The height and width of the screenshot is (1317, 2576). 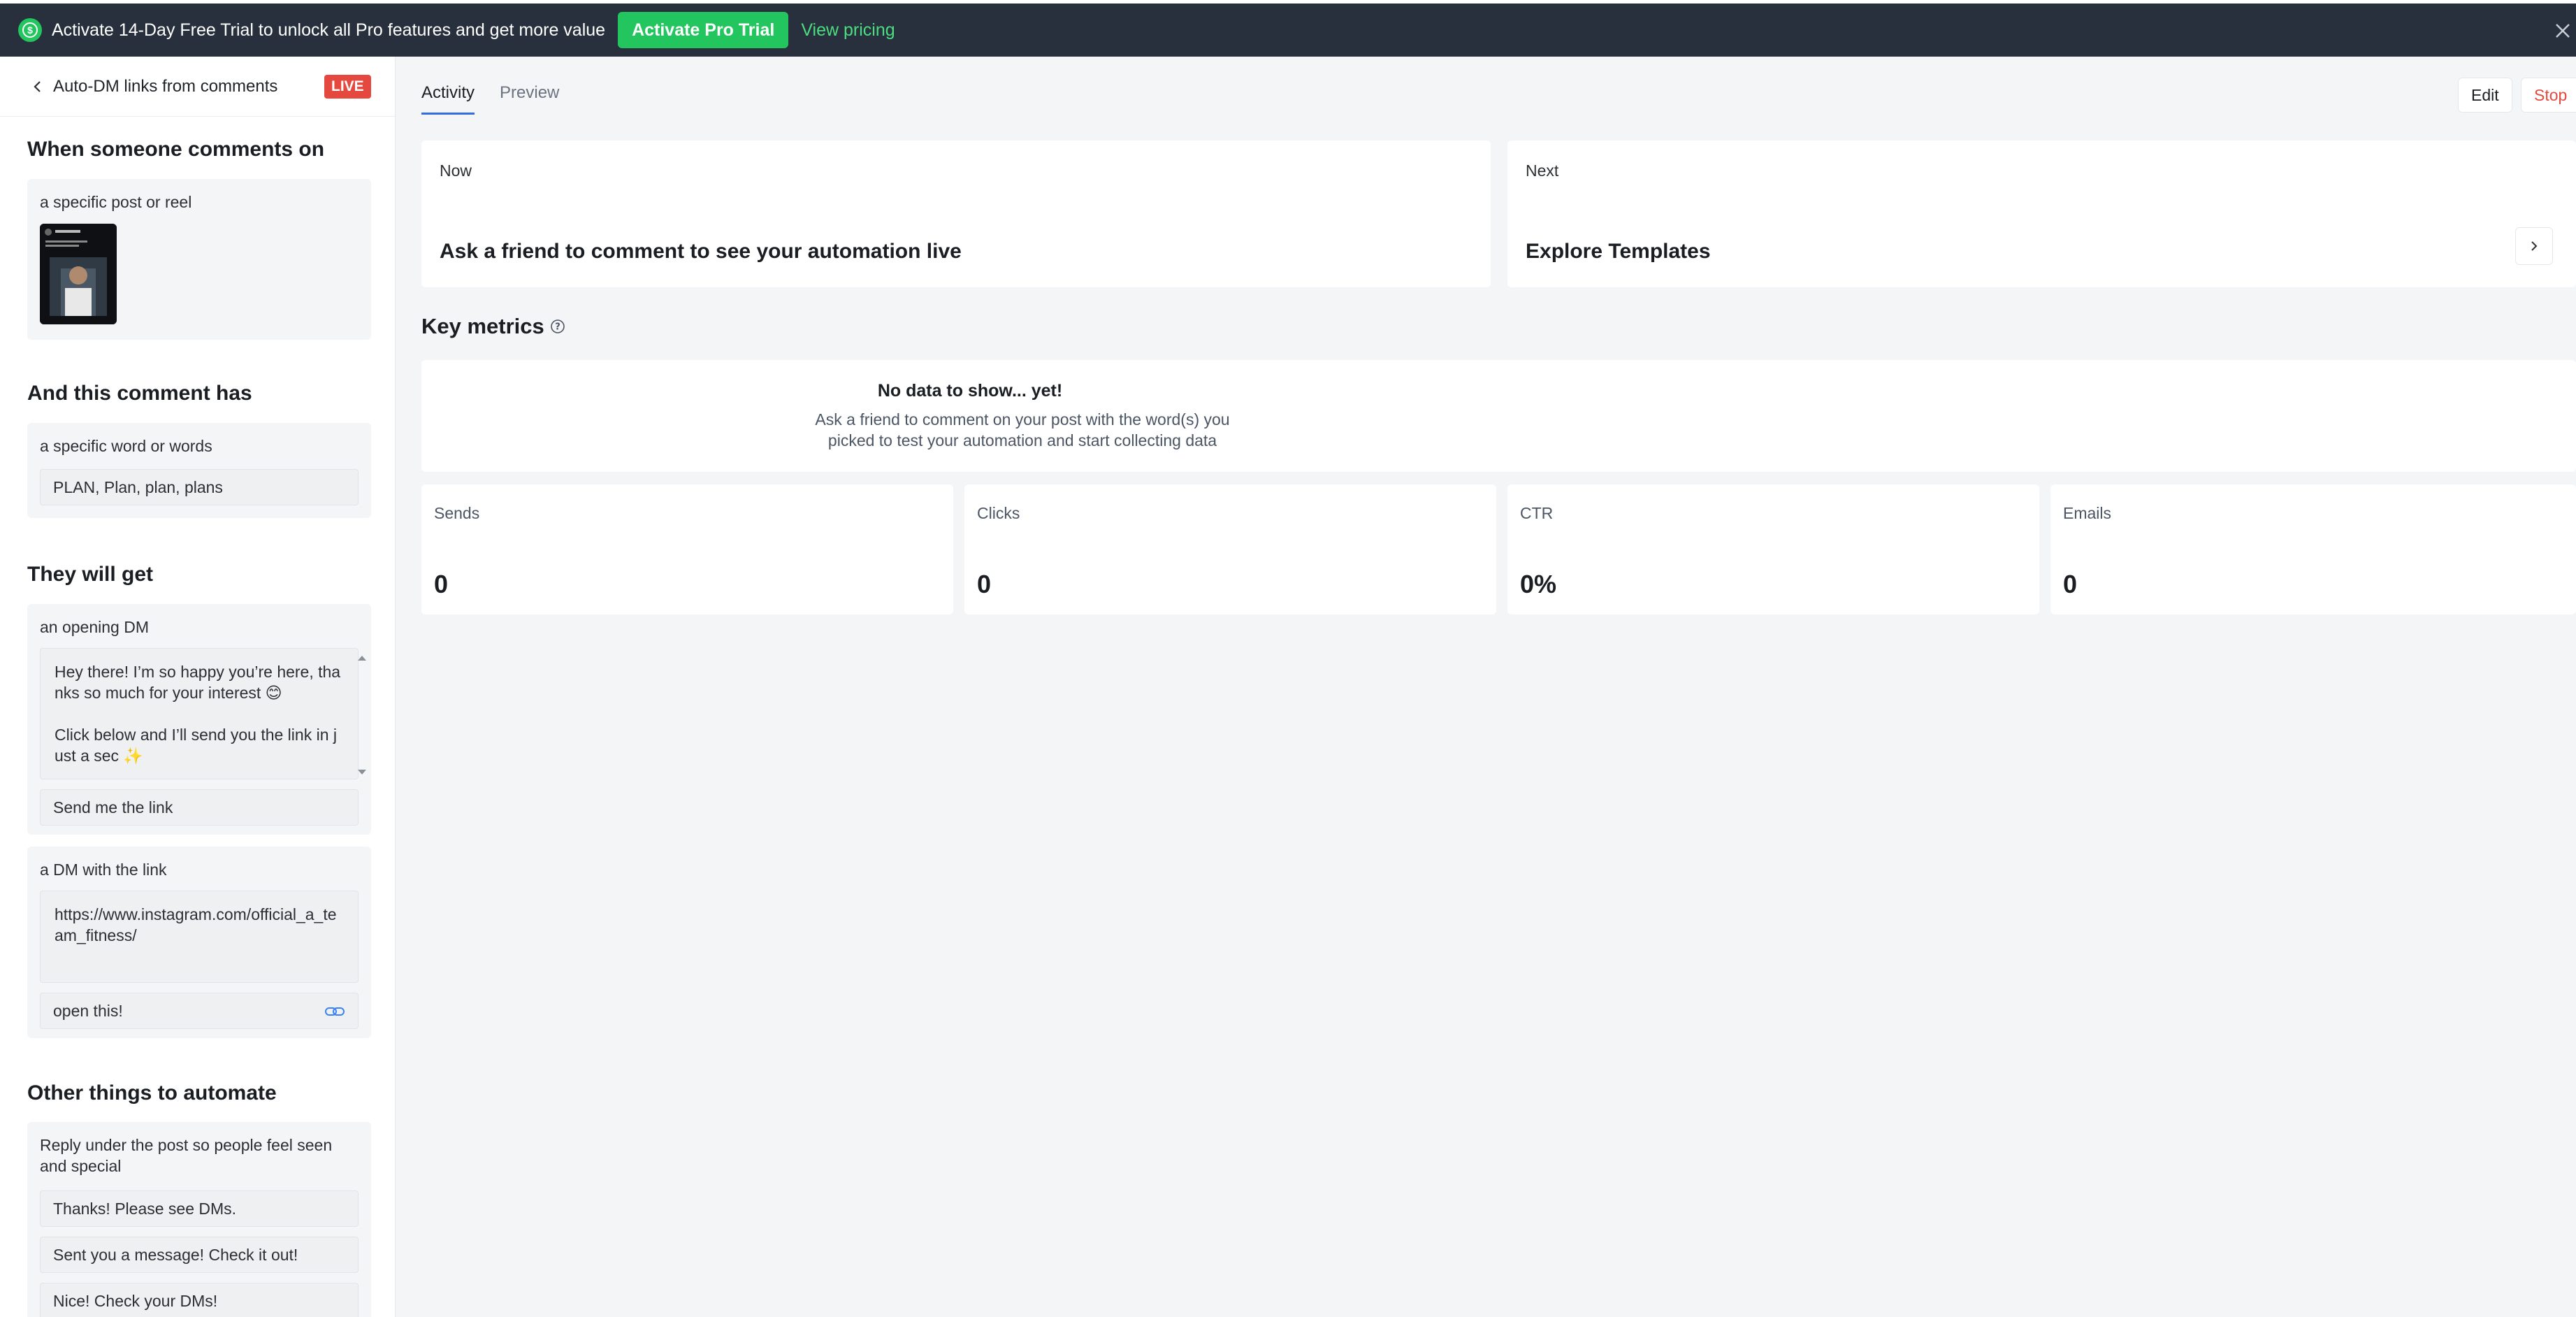 I want to click on view-pricing-link: View pricing, so click(x=848, y=30).